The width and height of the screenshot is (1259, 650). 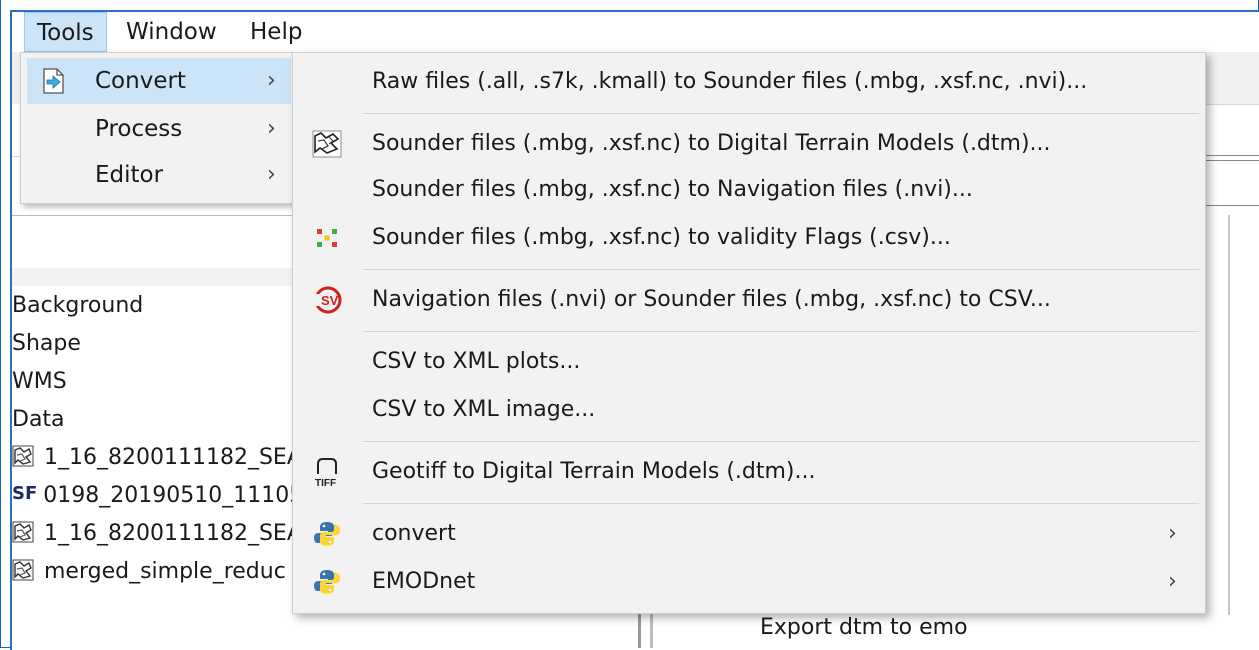 What do you see at coordinates (154, 382) in the screenshot?
I see `tree-item-wms: WMS` at bounding box center [154, 382].